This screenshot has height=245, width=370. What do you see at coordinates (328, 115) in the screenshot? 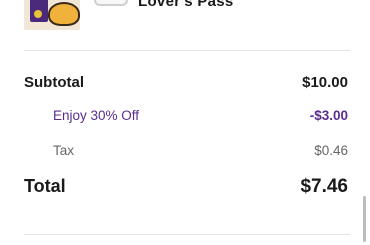
I see `discount-value: -$3.00` at bounding box center [328, 115].